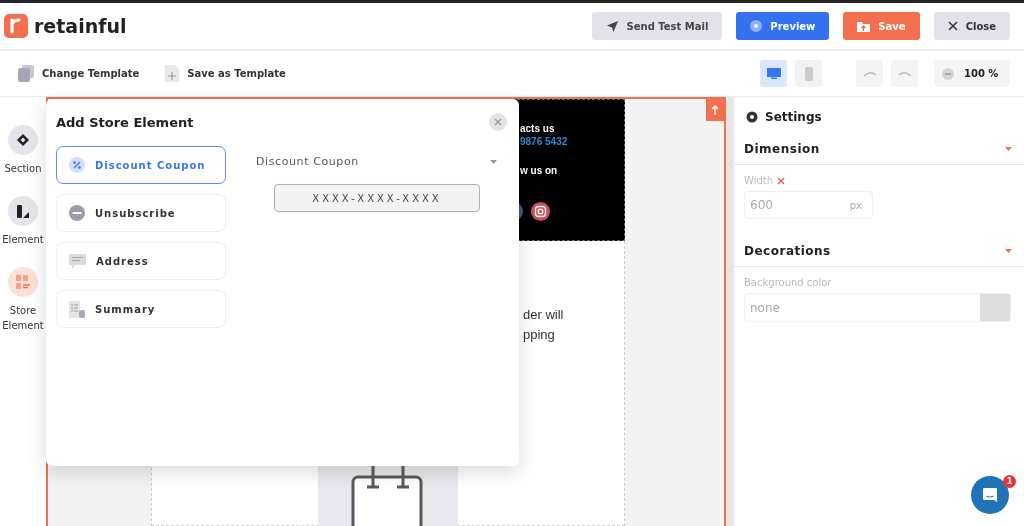 The height and width of the screenshot is (526, 1024). What do you see at coordinates (544, 315) in the screenshot?
I see `body-text: der will` at bounding box center [544, 315].